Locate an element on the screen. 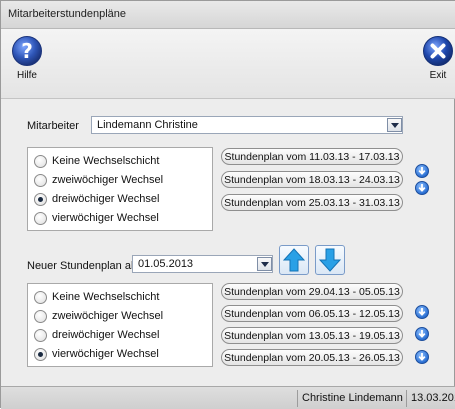 This screenshot has width=455, height=409. new-plan-date-field: 01.05.2013 is located at coordinates (202, 264).